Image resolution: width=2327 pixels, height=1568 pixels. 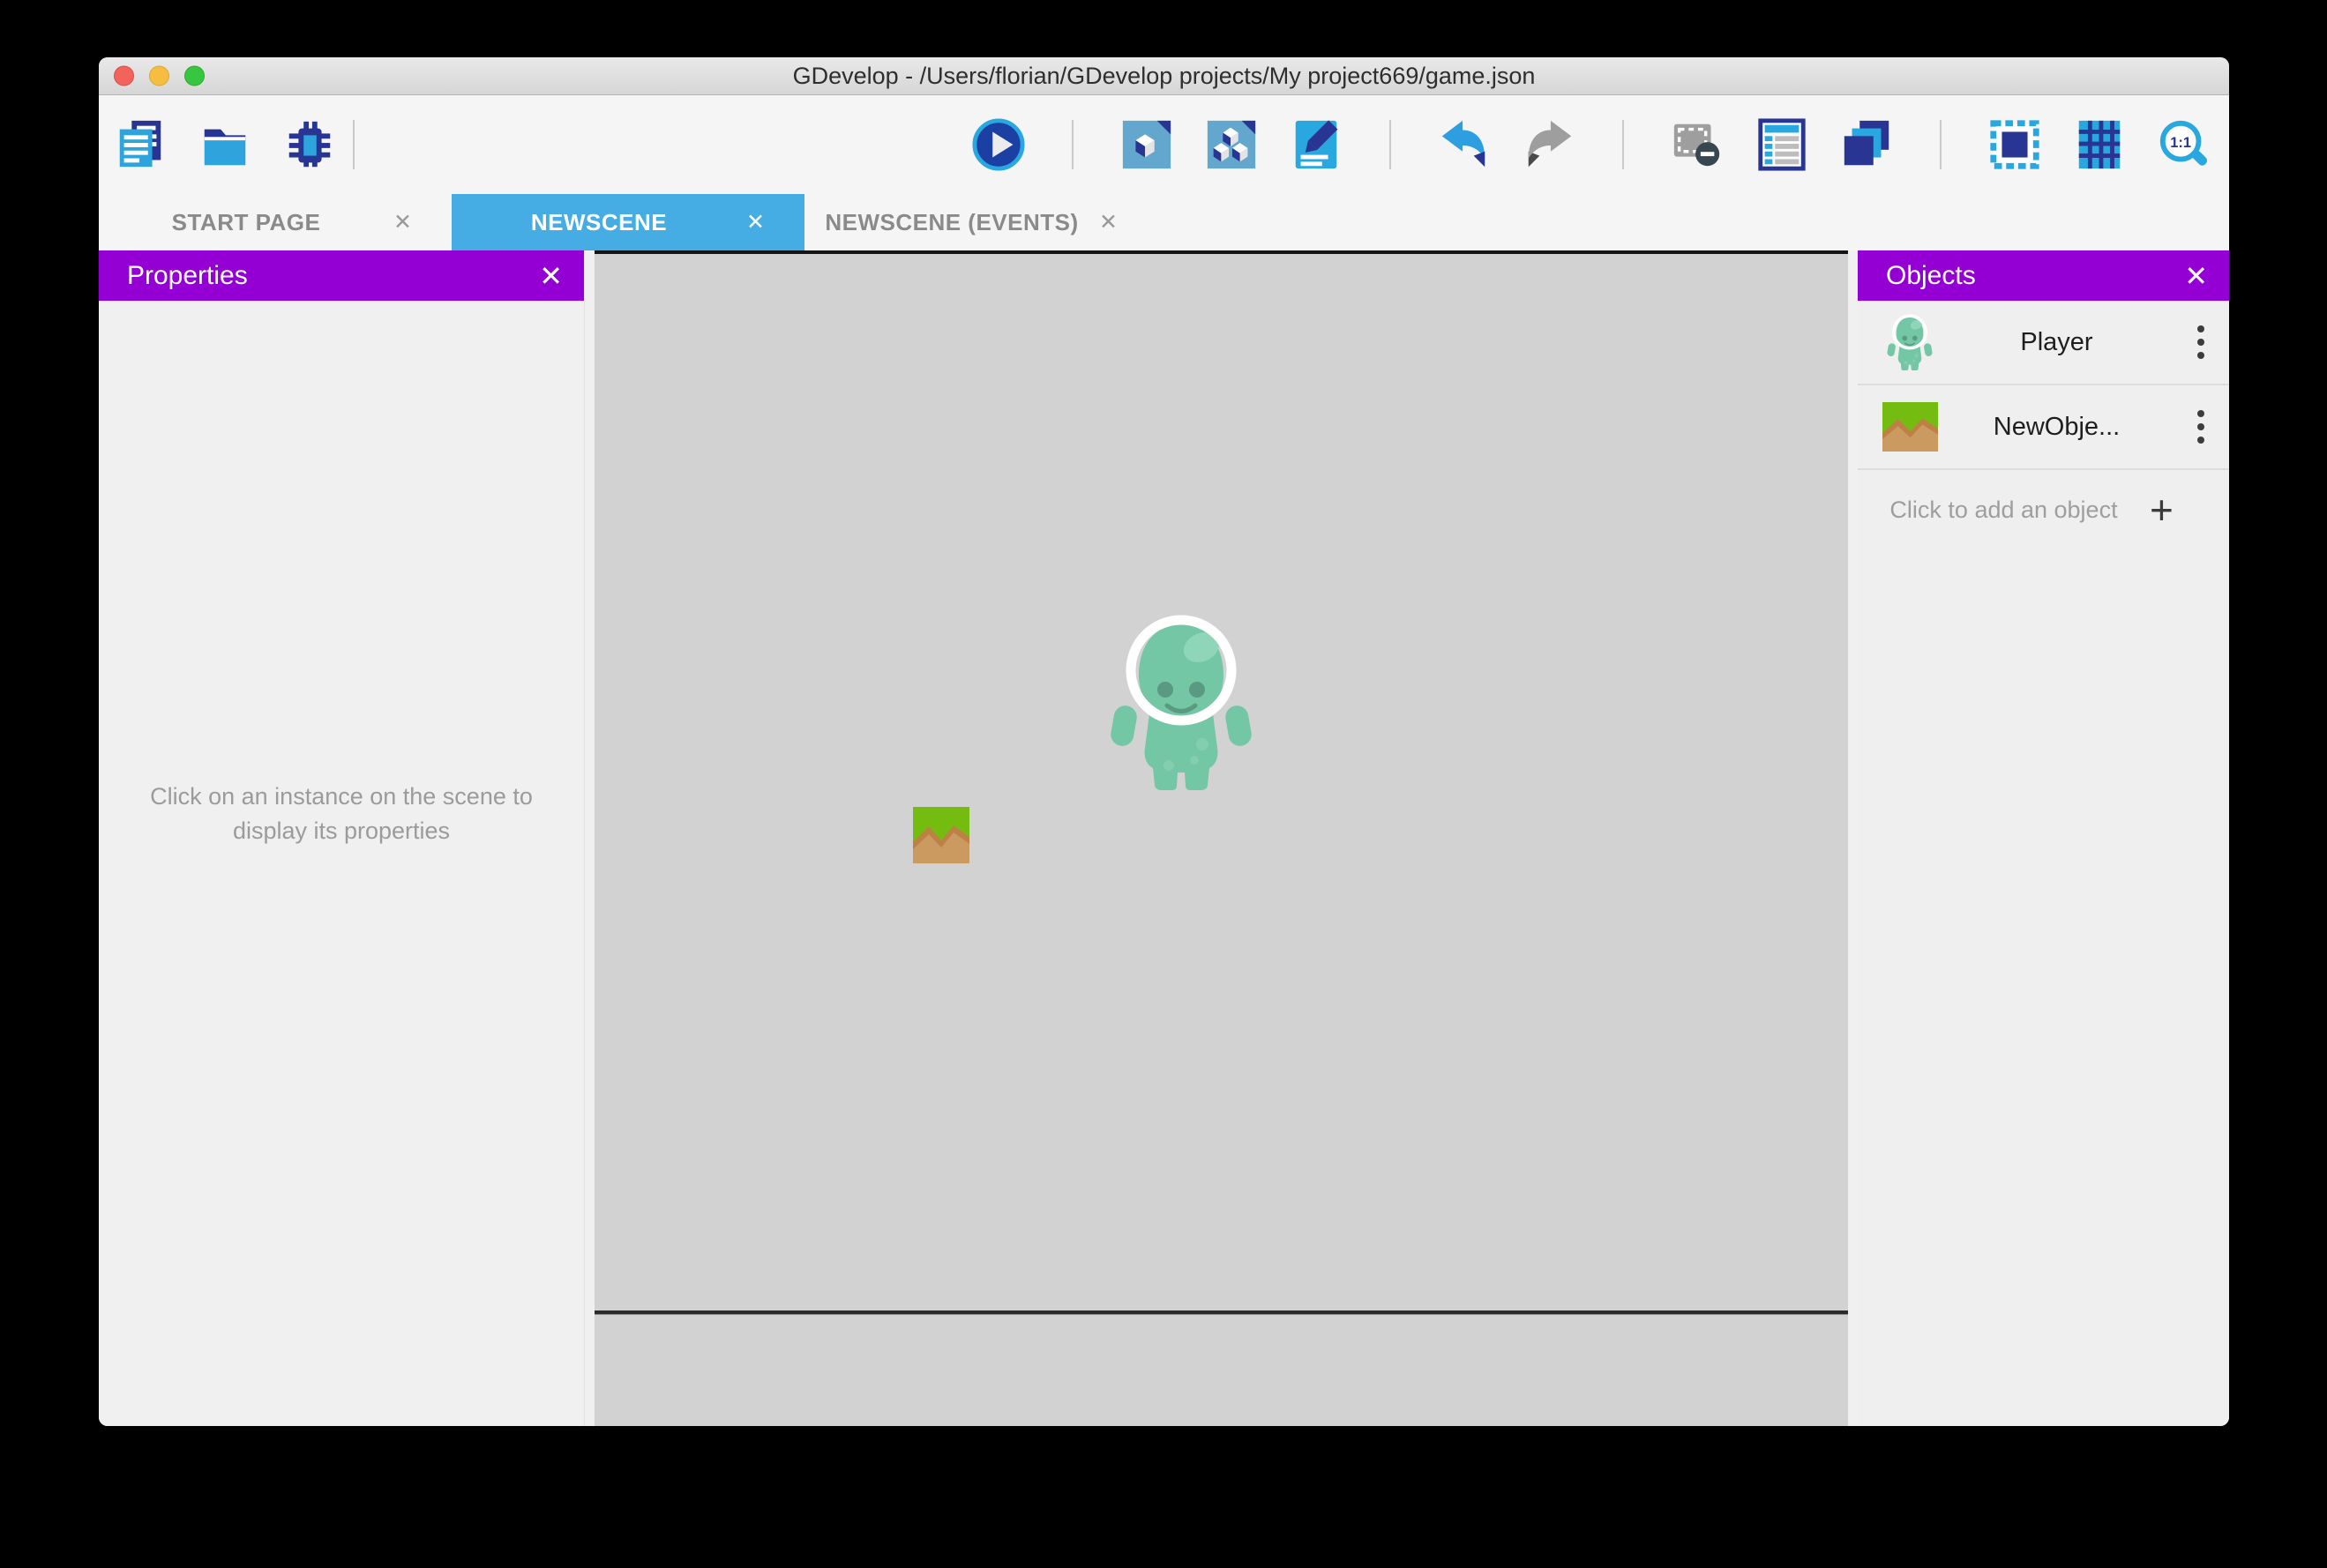 I want to click on object-groups-icon, so click(x=1231, y=144).